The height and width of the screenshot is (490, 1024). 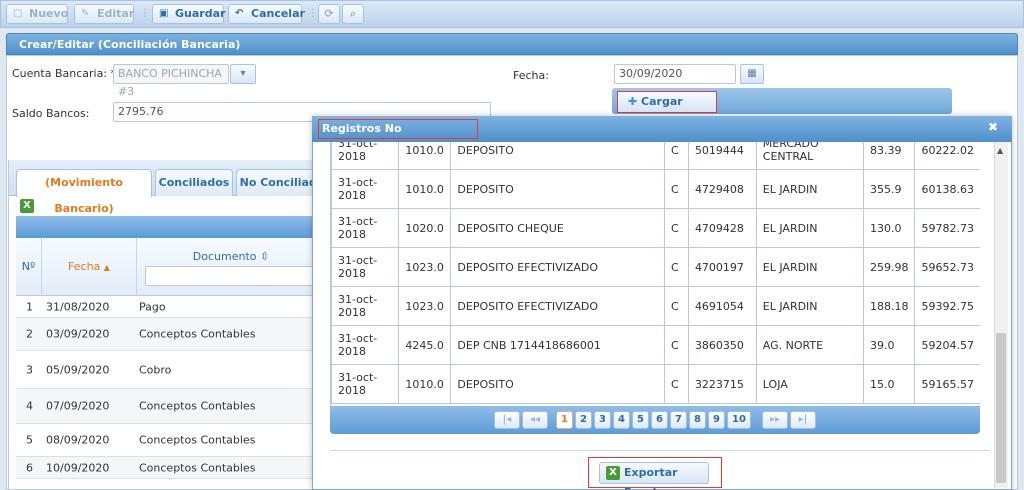 What do you see at coordinates (722, 267) in the screenshot?
I see `registro-cell-num: 4700197` at bounding box center [722, 267].